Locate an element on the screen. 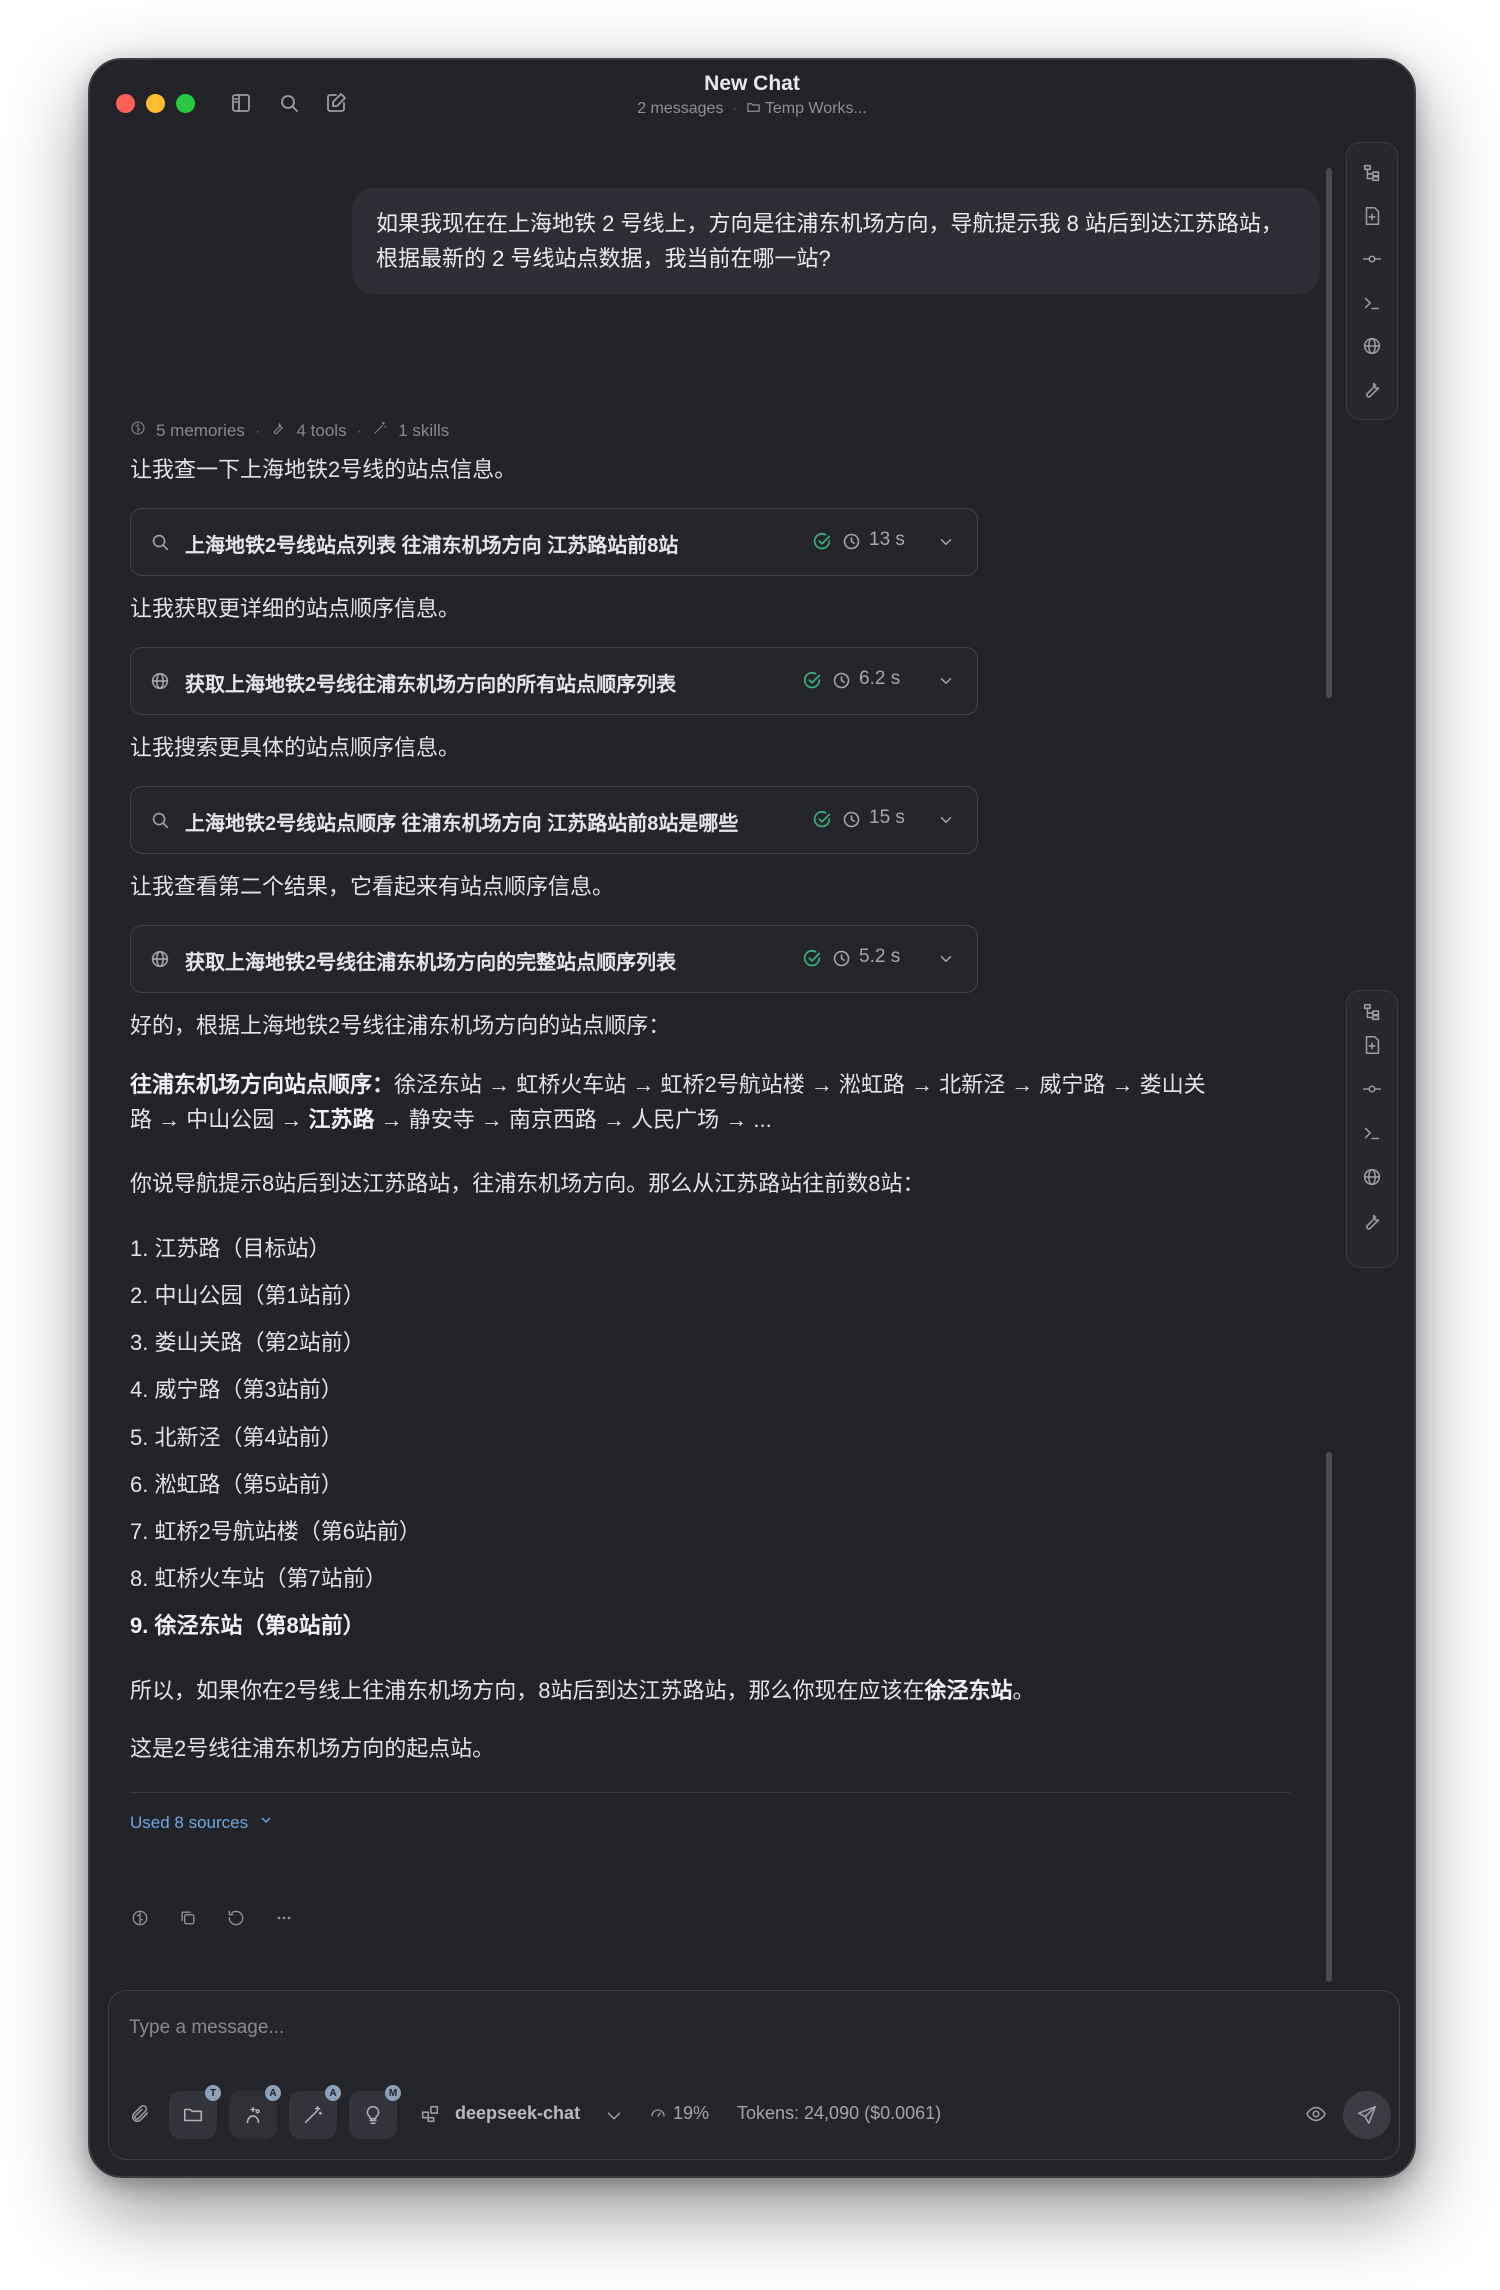 This screenshot has width=1500, height=2290. memory-button: A is located at coordinates (255, 2112).